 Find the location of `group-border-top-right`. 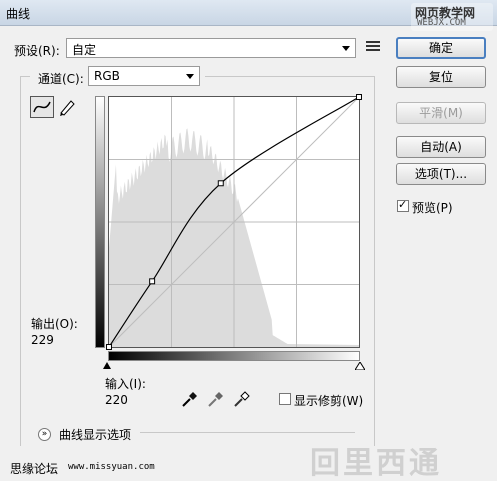

group-border-top-right is located at coordinates (290, 76).